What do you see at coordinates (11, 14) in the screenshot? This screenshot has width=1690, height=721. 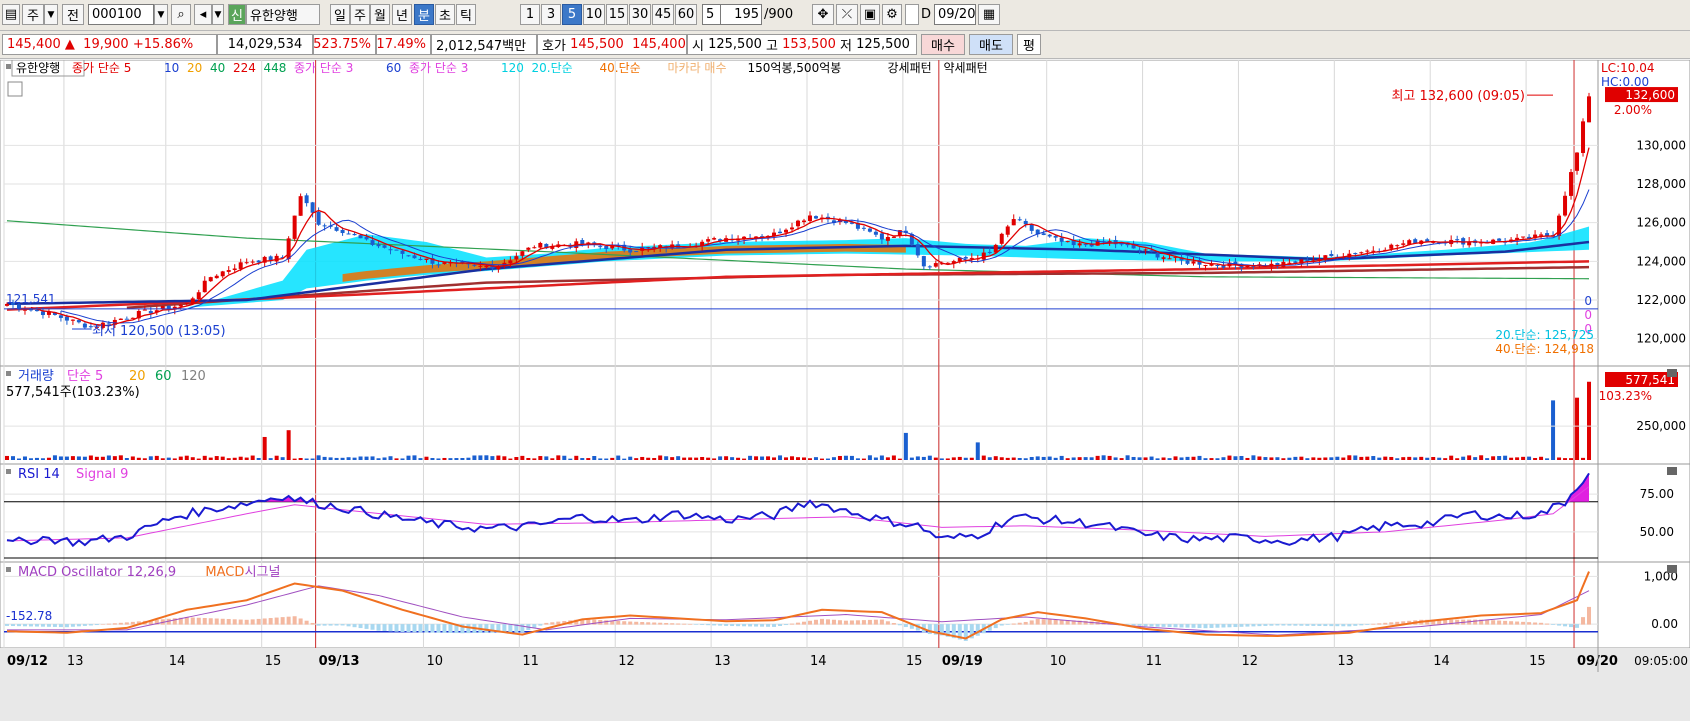 I see `layout-icon: ▤` at bounding box center [11, 14].